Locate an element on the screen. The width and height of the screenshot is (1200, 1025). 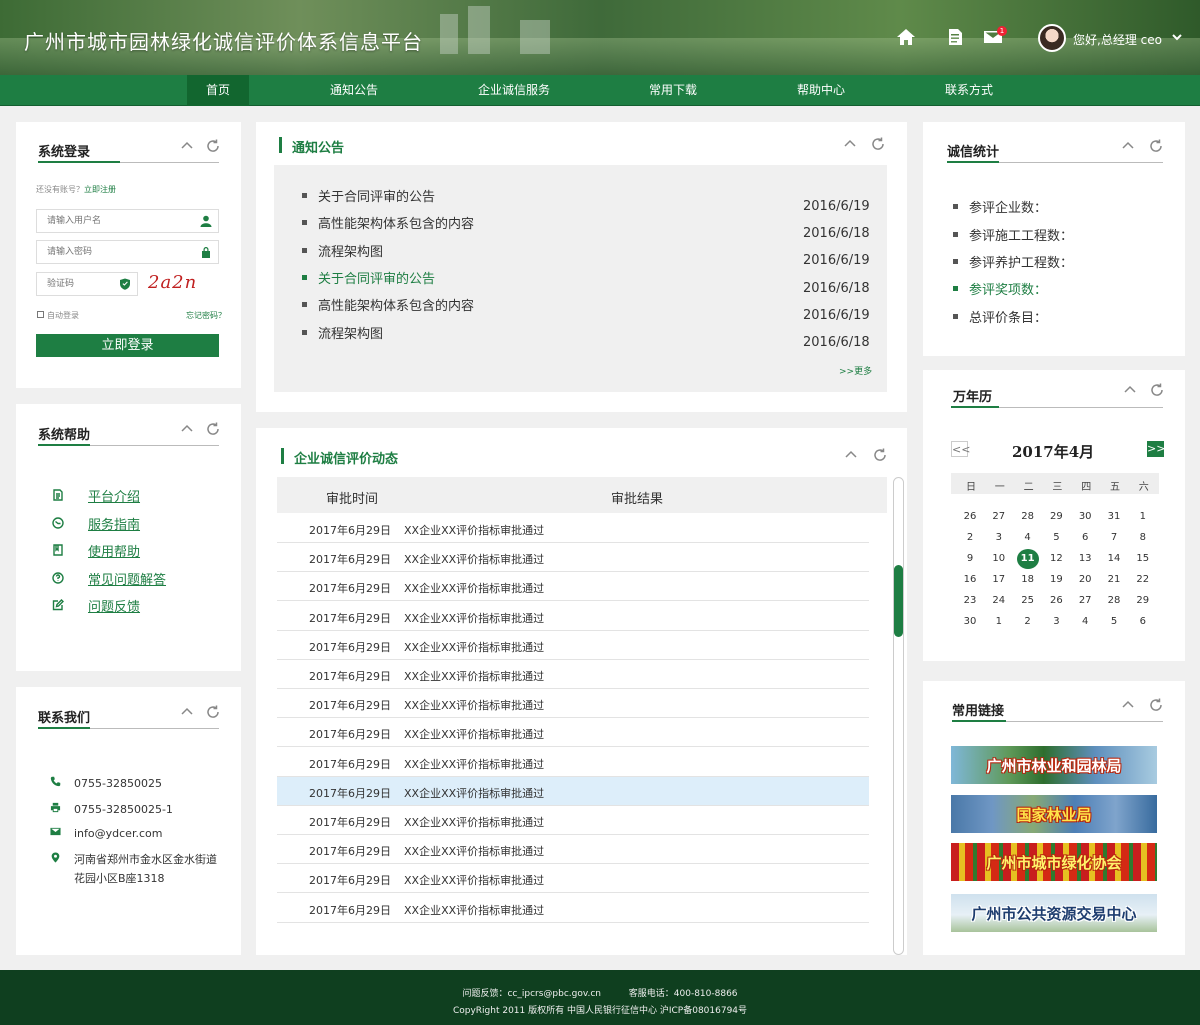
calendar-day: 23 is located at coordinates (970, 601).